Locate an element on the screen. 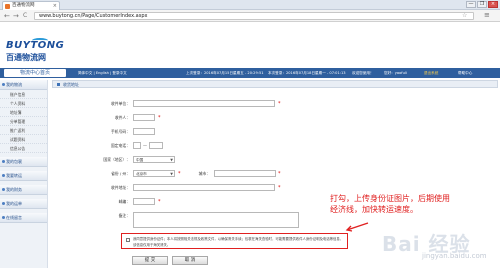  country-select: 中国 ▼ is located at coordinates (154, 159).